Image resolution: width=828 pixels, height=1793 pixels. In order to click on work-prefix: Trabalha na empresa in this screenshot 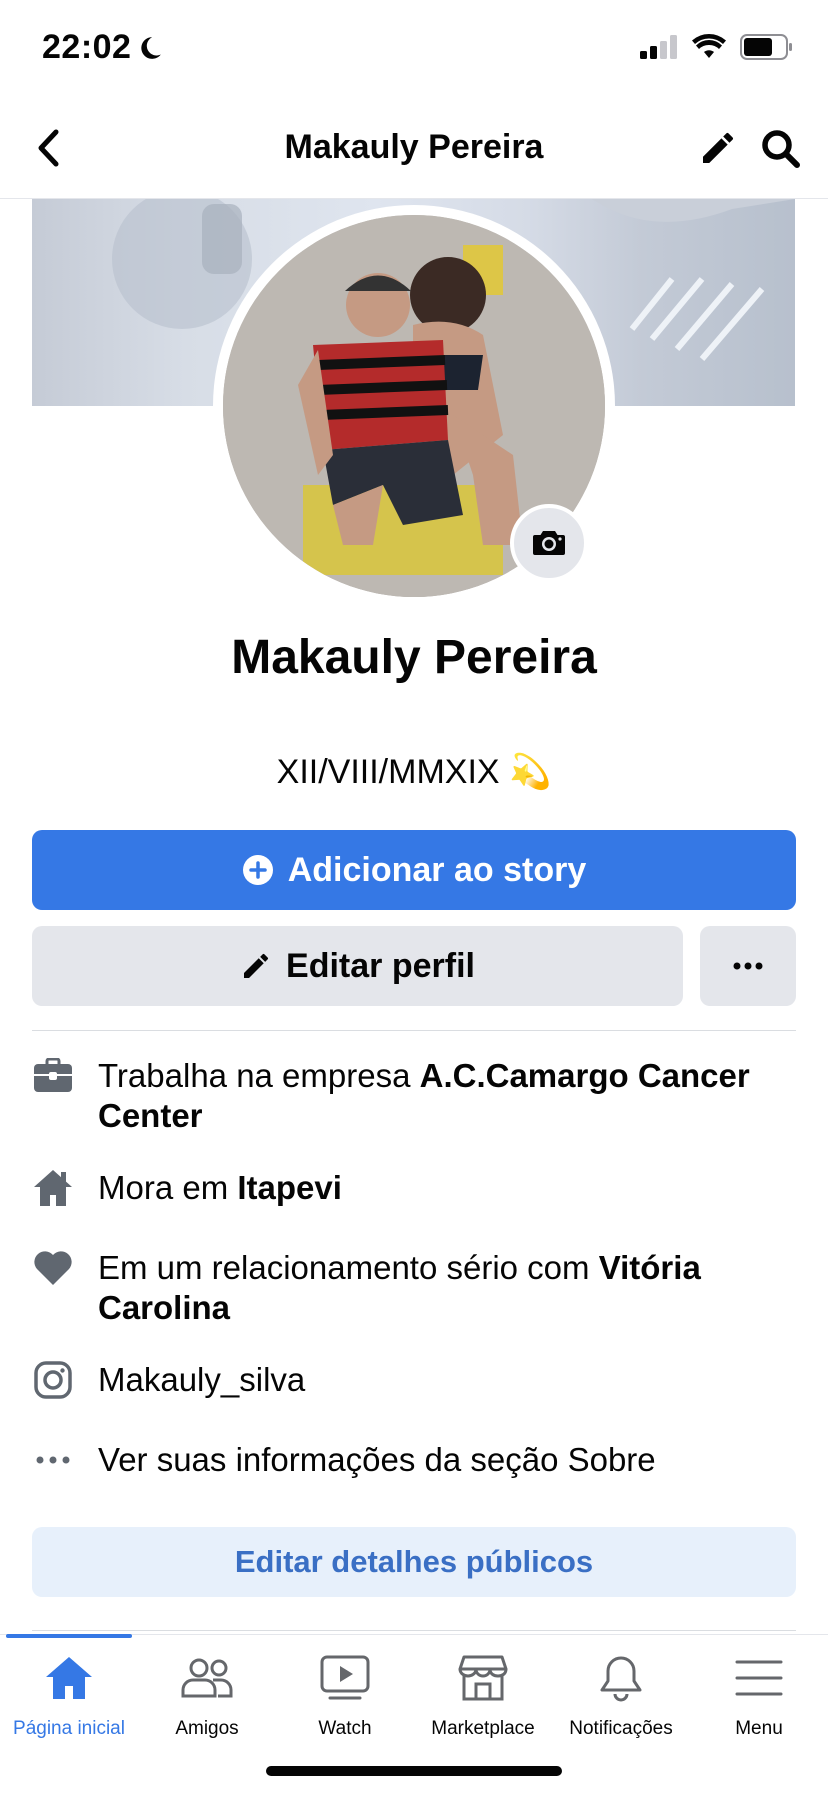, I will do `click(259, 1075)`.